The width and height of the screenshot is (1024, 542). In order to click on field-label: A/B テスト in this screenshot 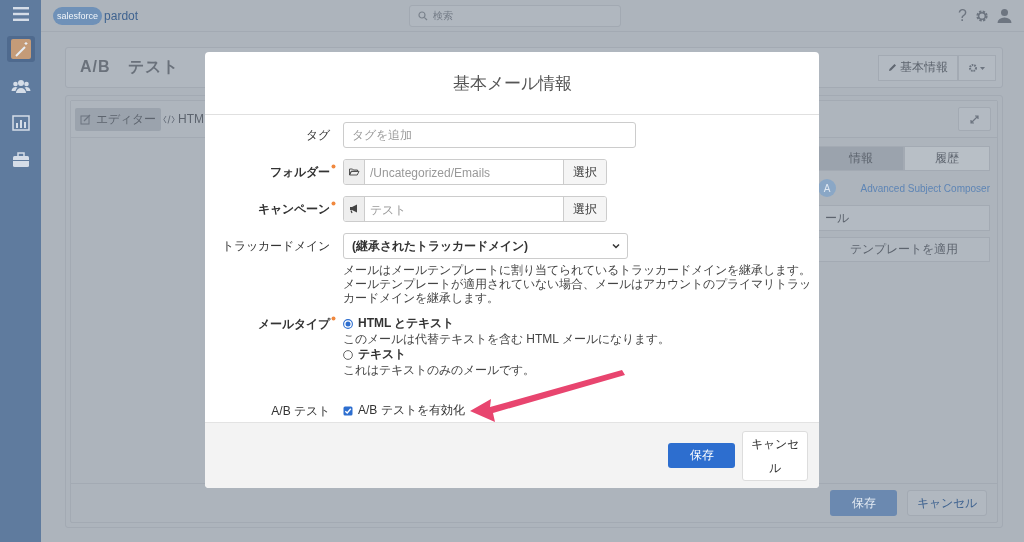, I will do `click(300, 411)`.